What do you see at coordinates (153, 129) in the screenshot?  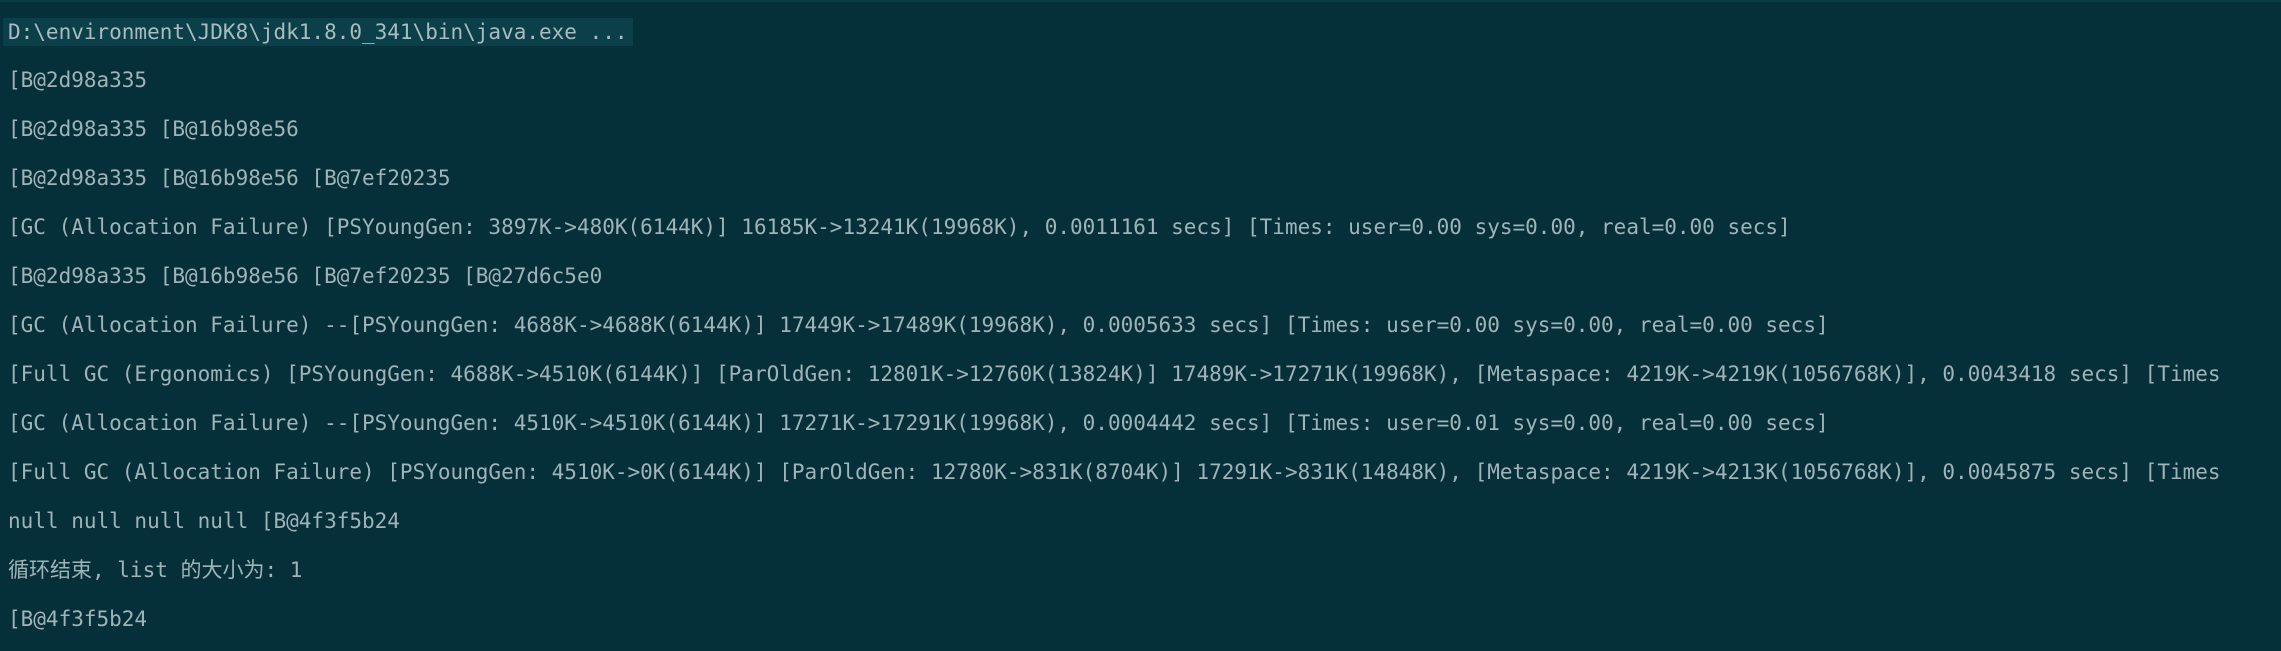 I see `output-line: [B@2d98a335 [B@16b98e56` at bounding box center [153, 129].